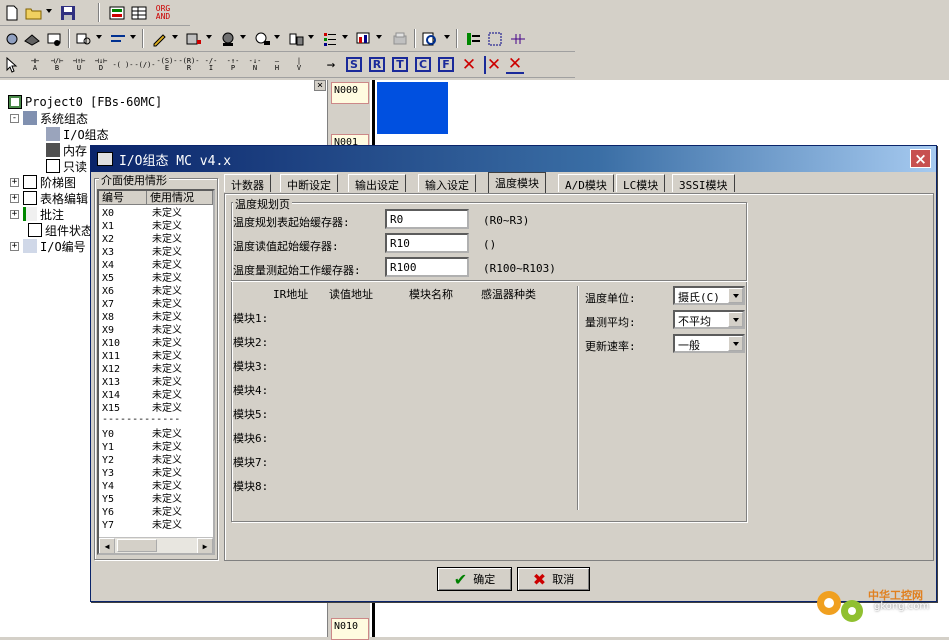 The width and height of the screenshot is (949, 640). Describe the element at coordinates (400, 64) in the screenshot. I see `timer-block-button: T` at that location.